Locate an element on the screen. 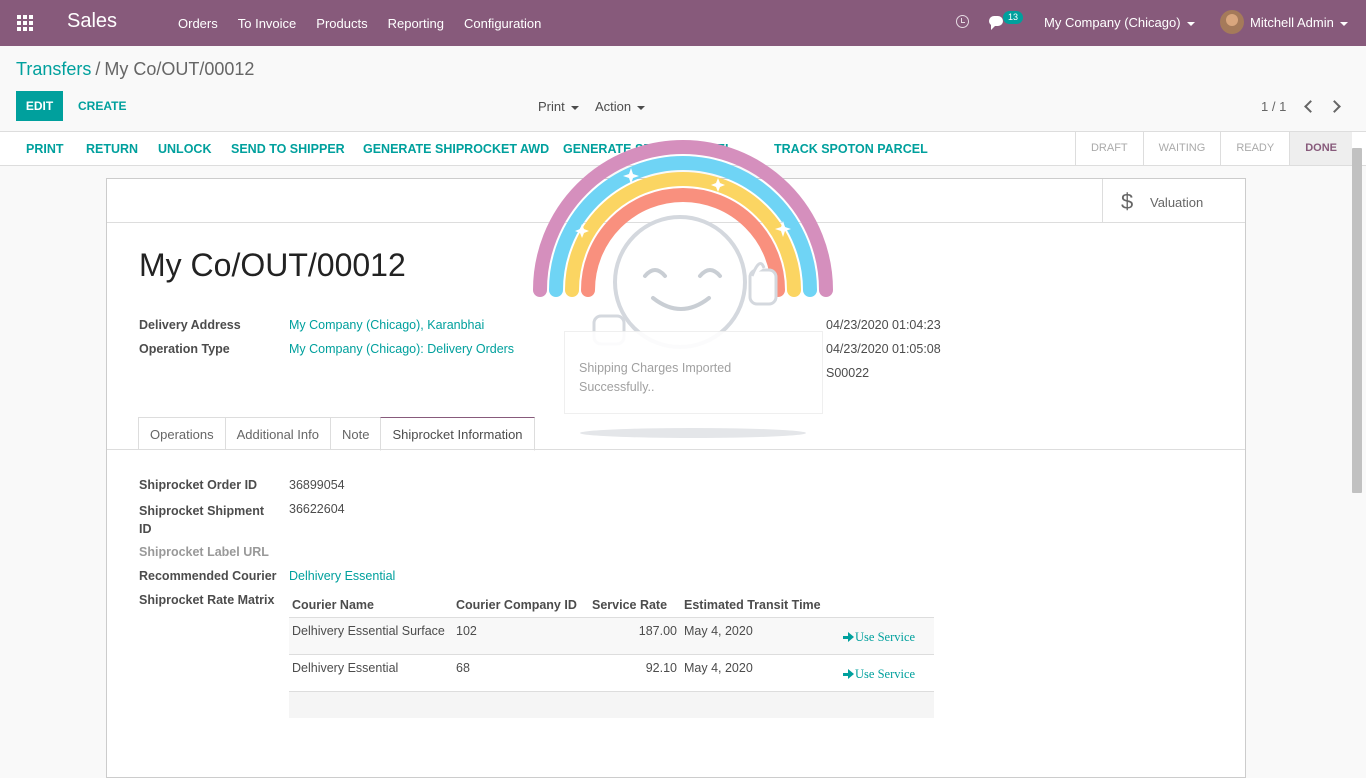 The width and height of the screenshot is (1366, 778). print-dropdown: Print is located at coordinates (558, 106).